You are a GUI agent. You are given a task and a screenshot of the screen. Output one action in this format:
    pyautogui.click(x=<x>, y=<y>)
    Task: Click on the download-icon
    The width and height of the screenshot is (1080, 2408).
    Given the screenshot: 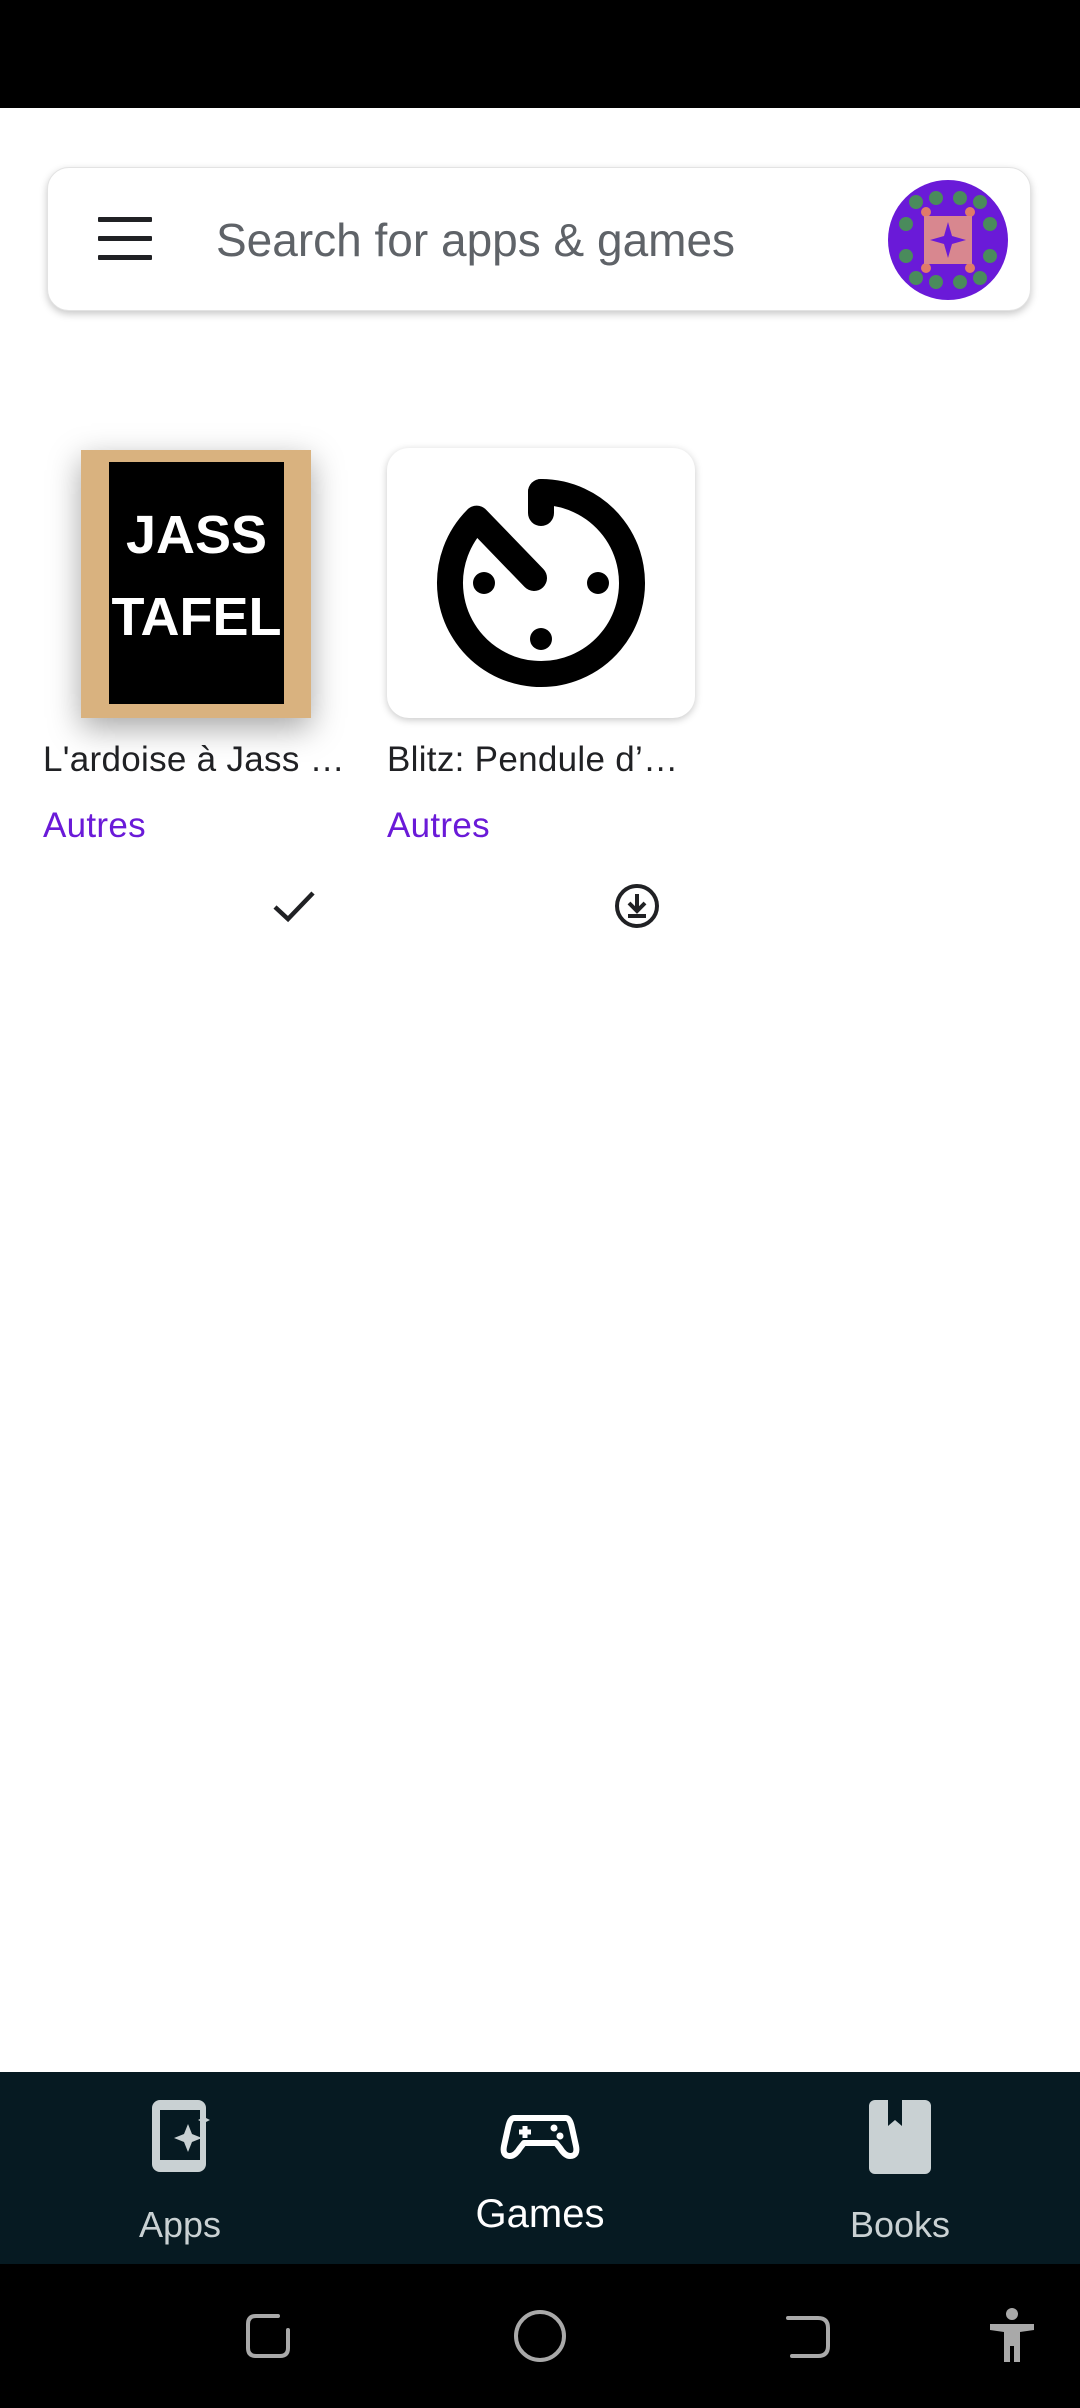 What is the action you would take?
    pyautogui.click(x=637, y=906)
    